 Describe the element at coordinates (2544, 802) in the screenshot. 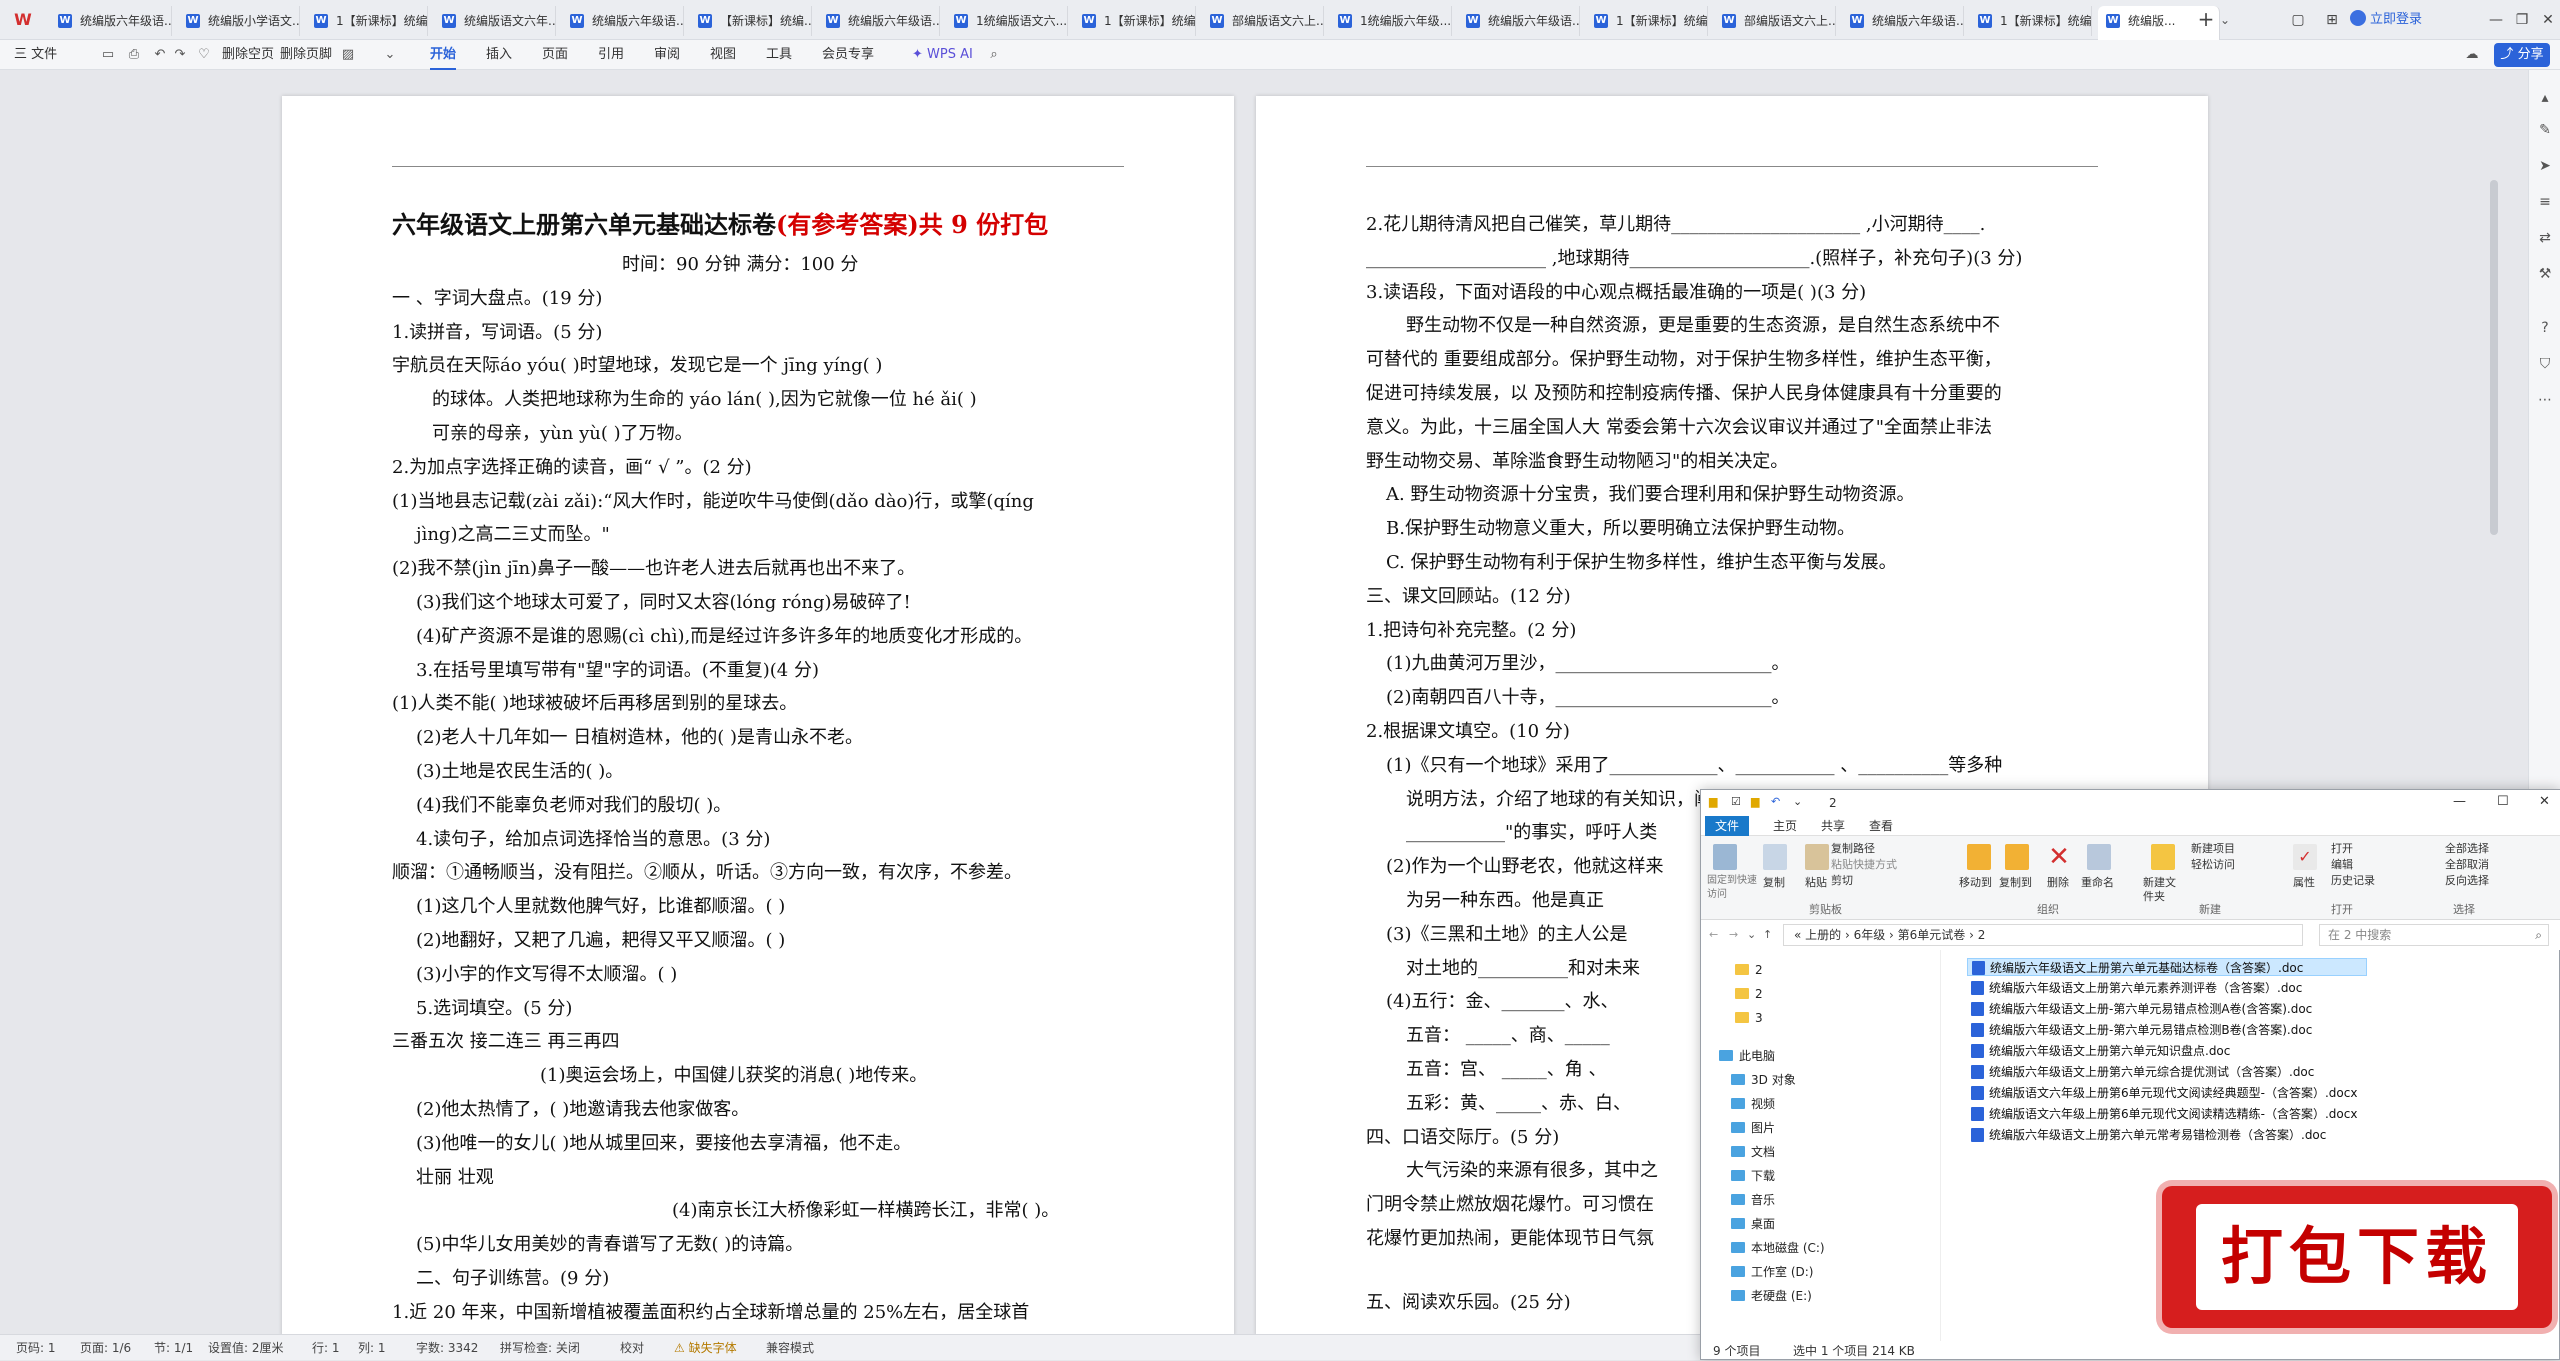

I see `close-button: ✕` at that location.